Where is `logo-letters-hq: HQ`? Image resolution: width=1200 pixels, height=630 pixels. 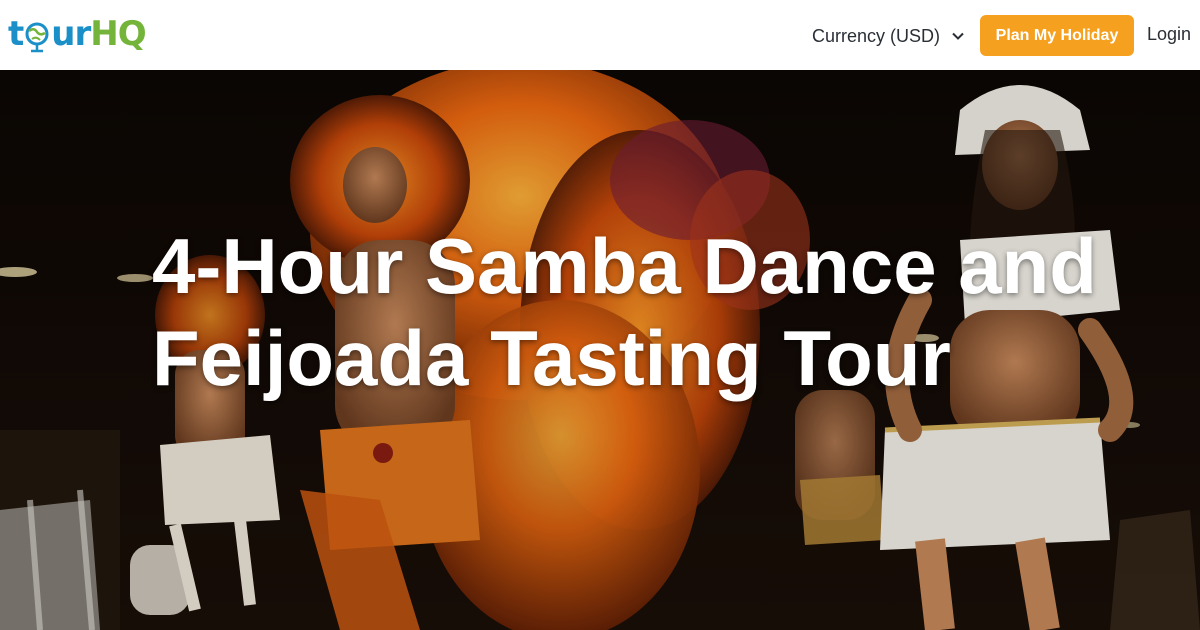
logo-letters-hq: HQ is located at coordinates (118, 34).